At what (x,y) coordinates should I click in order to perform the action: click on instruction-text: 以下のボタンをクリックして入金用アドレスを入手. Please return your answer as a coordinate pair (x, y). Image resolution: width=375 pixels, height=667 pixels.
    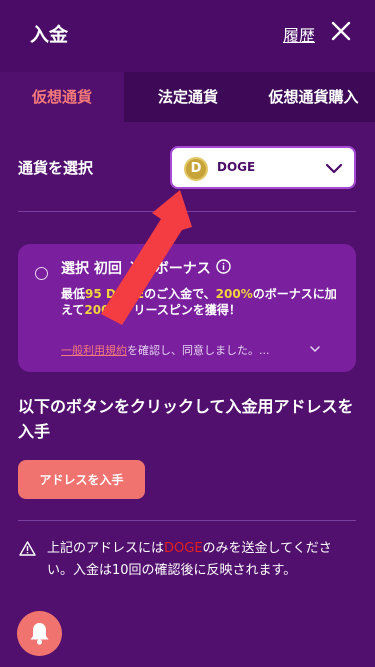
    Looking at the image, I should click on (186, 419).